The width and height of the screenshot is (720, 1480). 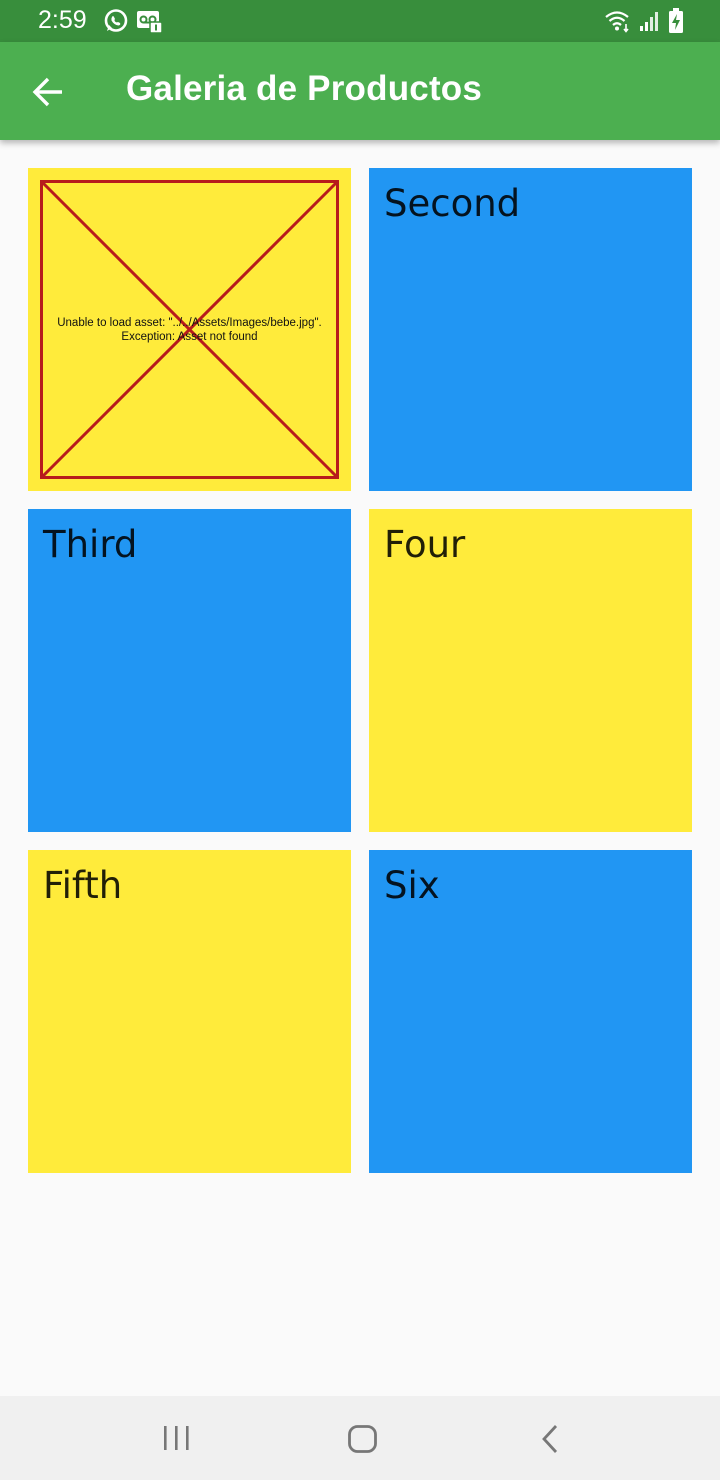 I want to click on arrow-back-icon, so click(x=48, y=94).